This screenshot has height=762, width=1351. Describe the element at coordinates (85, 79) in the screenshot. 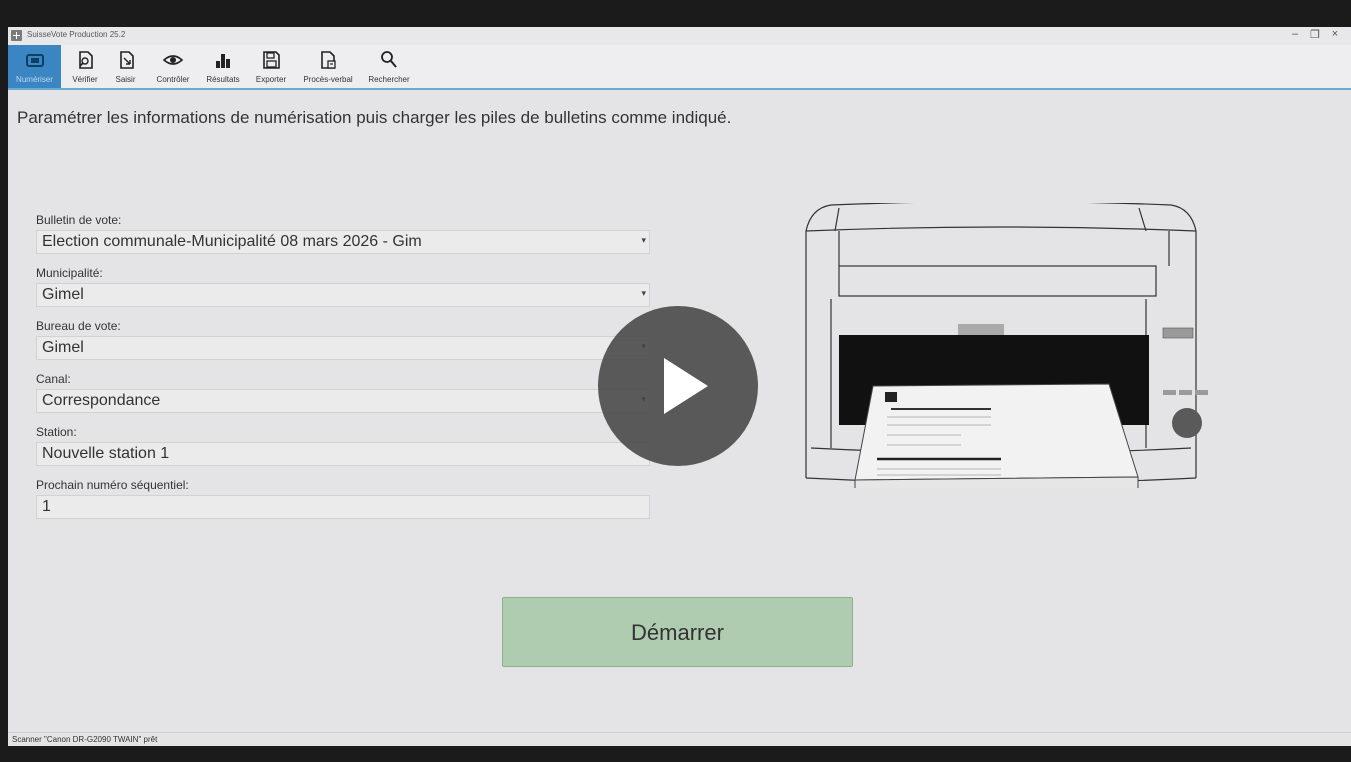

I see `toolbar-label: Vérifier` at that location.